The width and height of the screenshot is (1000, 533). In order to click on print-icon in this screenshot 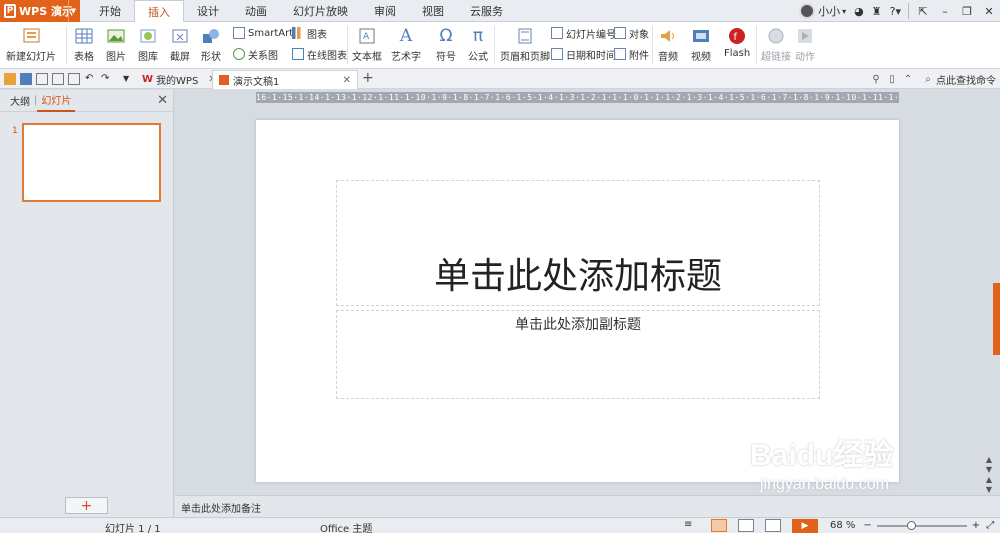, I will do `click(58, 79)`.